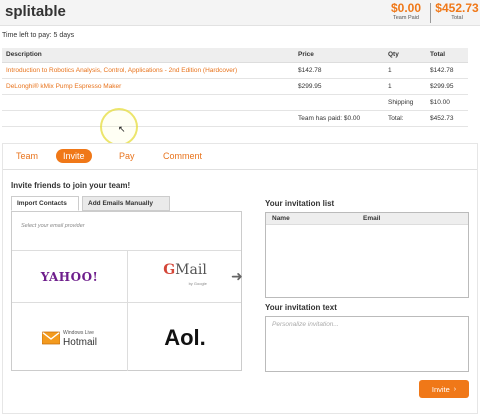  What do you see at coordinates (148, 86) in the screenshot?
I see `item-description-link: DeLonghi® kMix Pump Espresso Maker` at bounding box center [148, 86].